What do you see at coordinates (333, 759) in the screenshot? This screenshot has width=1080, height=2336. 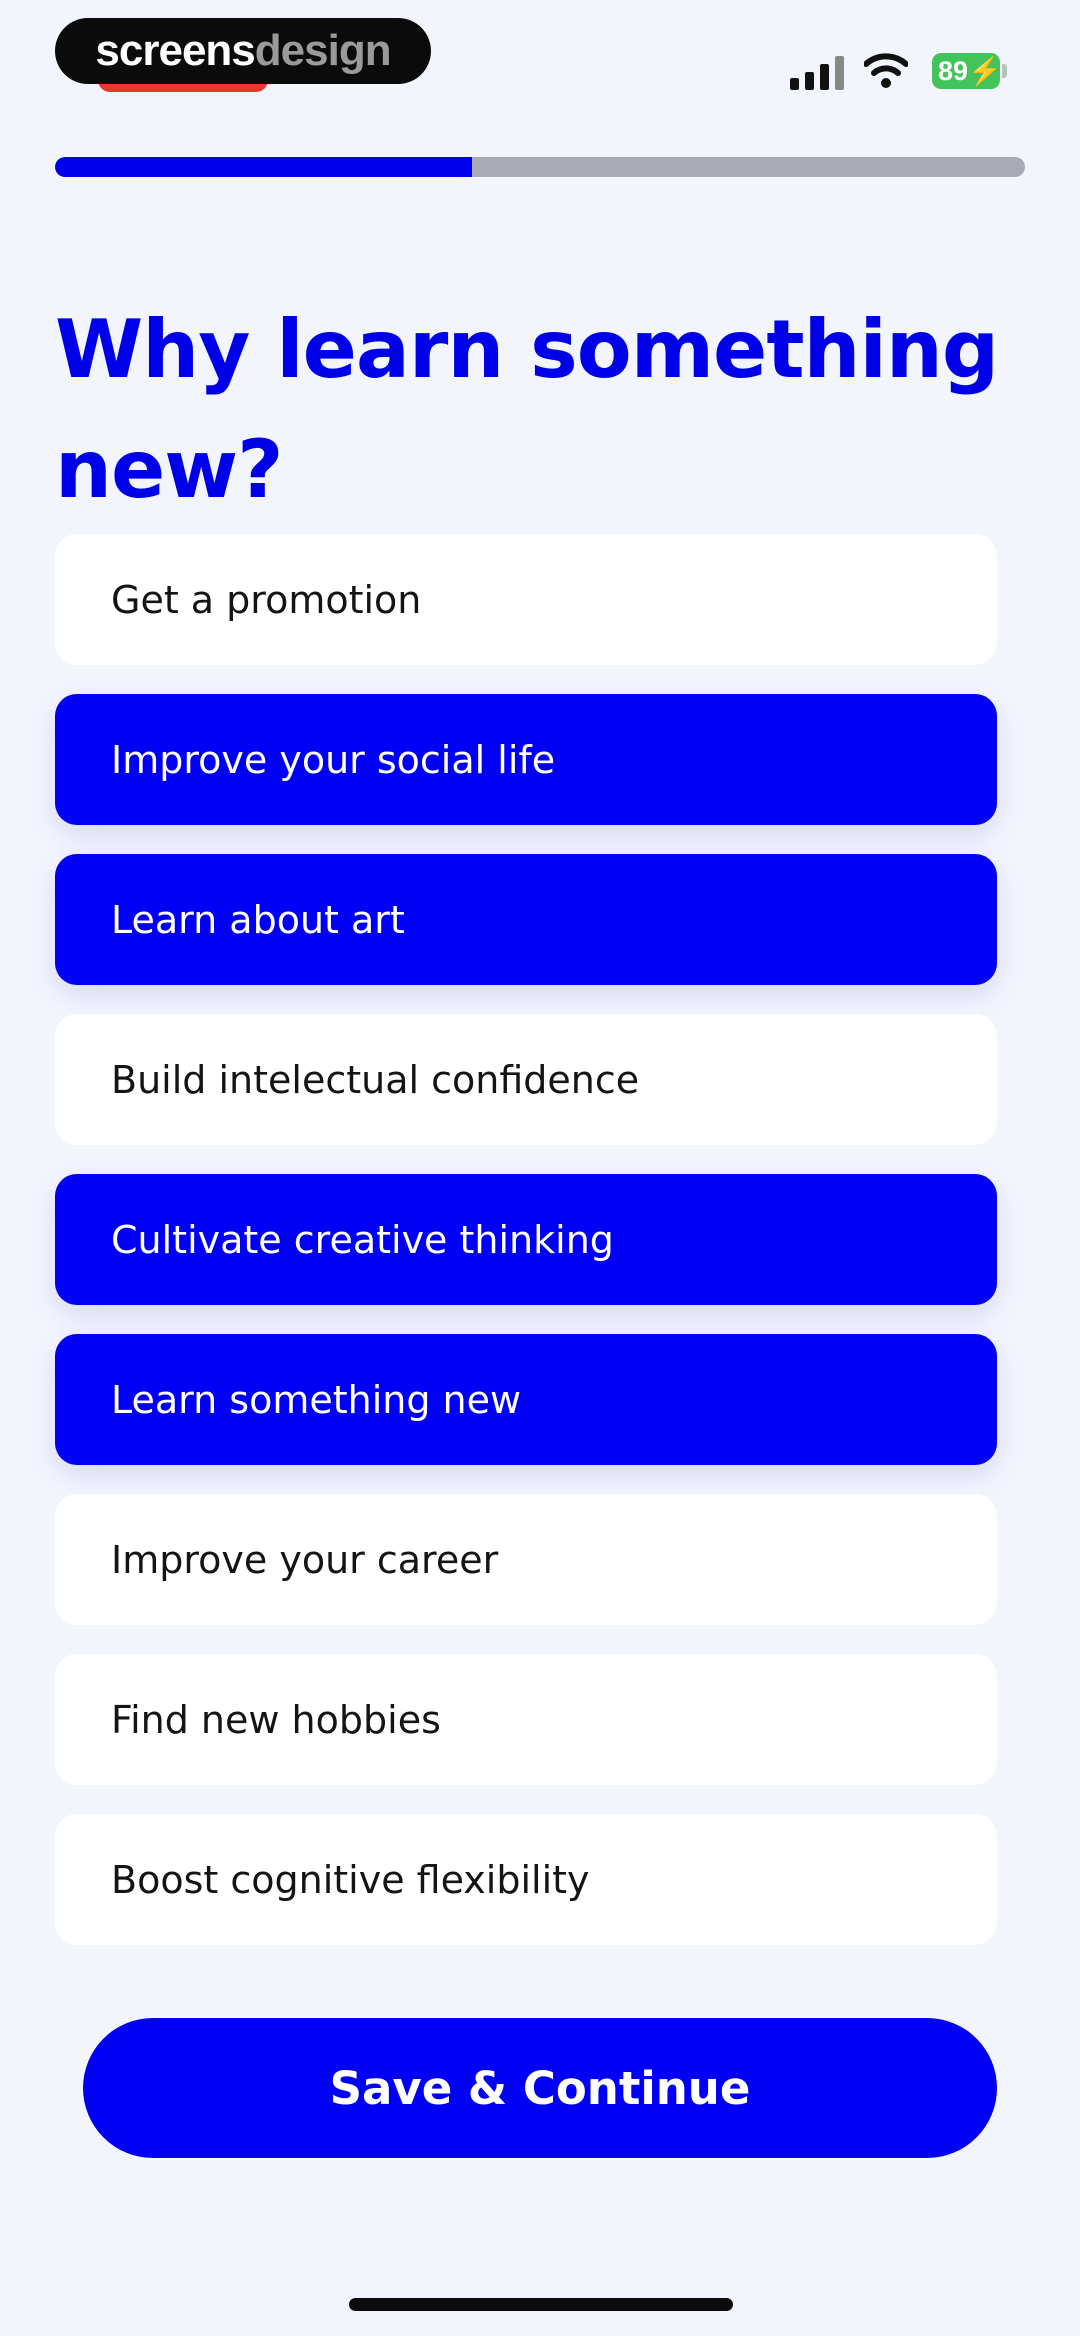 I see `option-label: Improve your social life` at bounding box center [333, 759].